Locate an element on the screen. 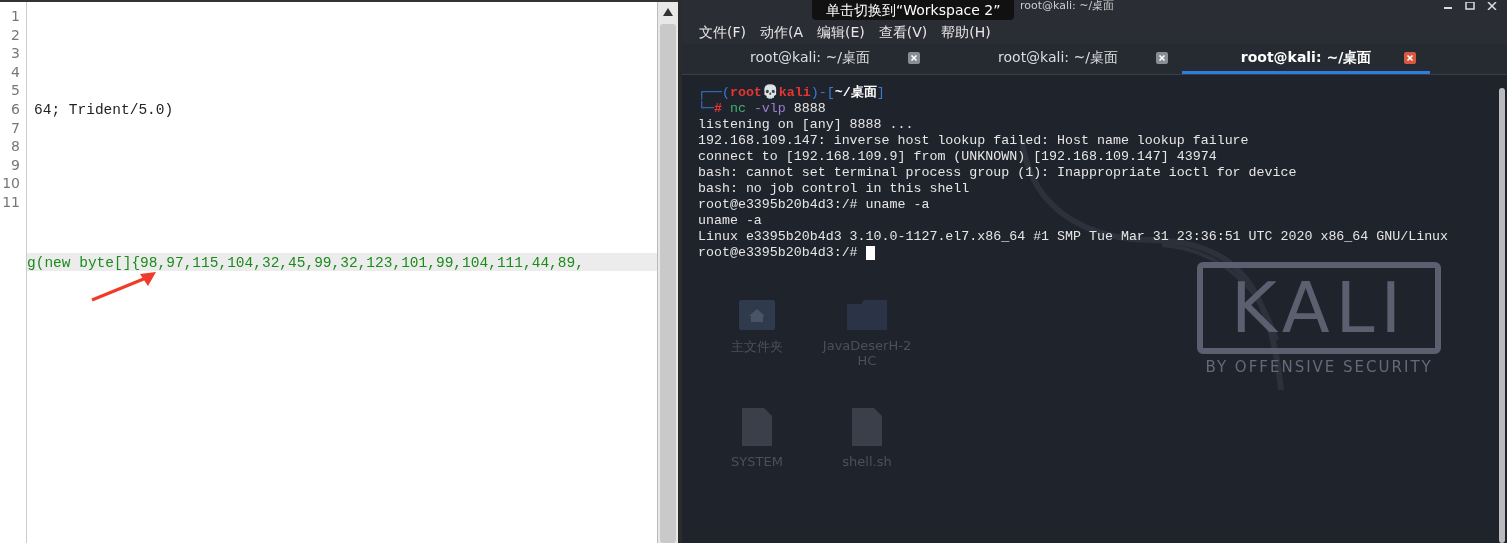  maximize-icon is located at coordinates (1470, 6).